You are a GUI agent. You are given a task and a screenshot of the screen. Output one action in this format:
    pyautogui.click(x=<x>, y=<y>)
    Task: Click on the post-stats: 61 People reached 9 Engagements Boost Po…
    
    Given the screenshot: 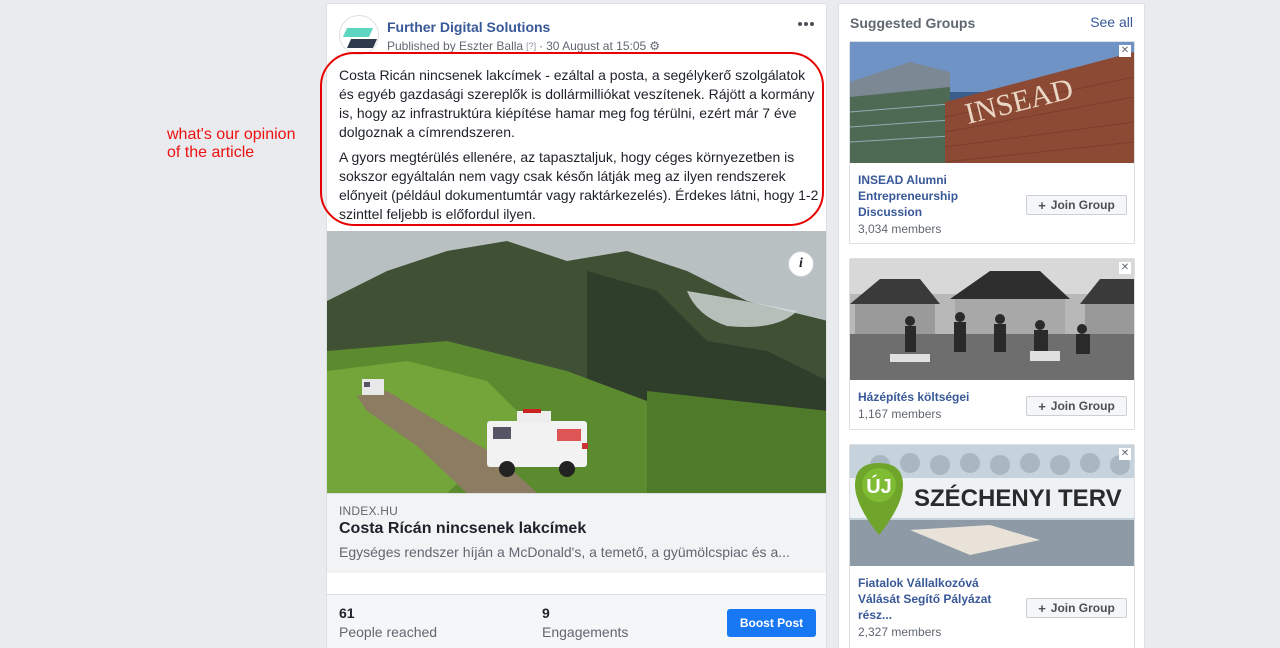 What is the action you would take?
    pyautogui.click(x=576, y=621)
    